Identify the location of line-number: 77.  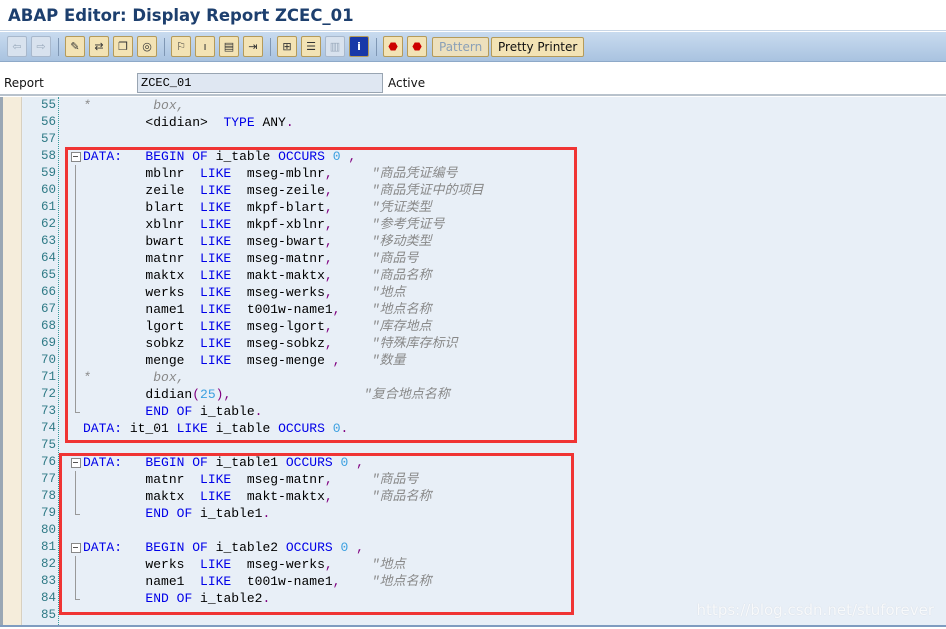
(48, 479).